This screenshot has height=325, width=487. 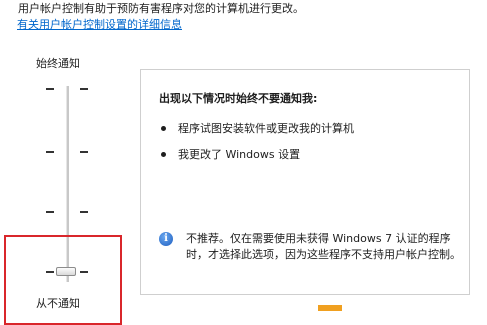 I want to click on list-item: 程序试图安装软件或更改我的计算机, so click(x=257, y=128).